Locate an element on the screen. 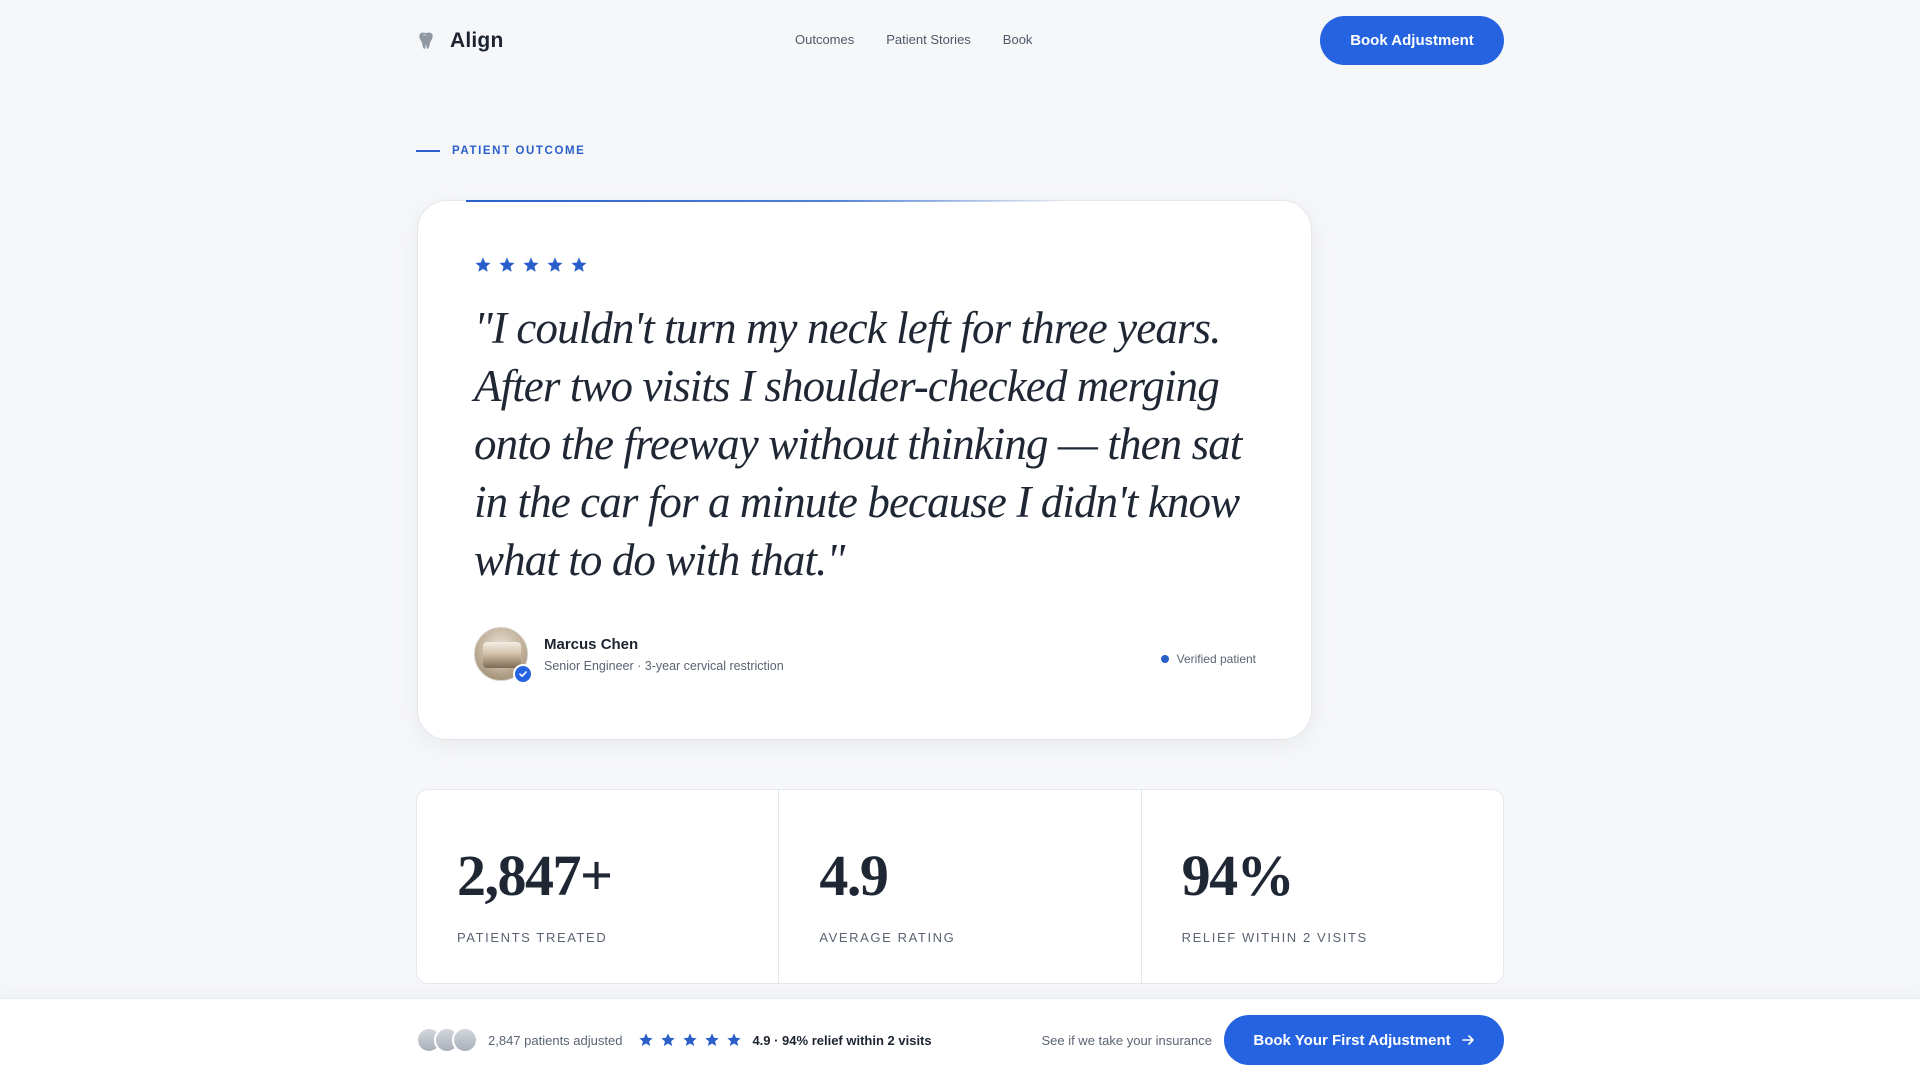 This screenshot has width=1920, height=1080. bar-star-rating is located at coordinates (690, 1040).